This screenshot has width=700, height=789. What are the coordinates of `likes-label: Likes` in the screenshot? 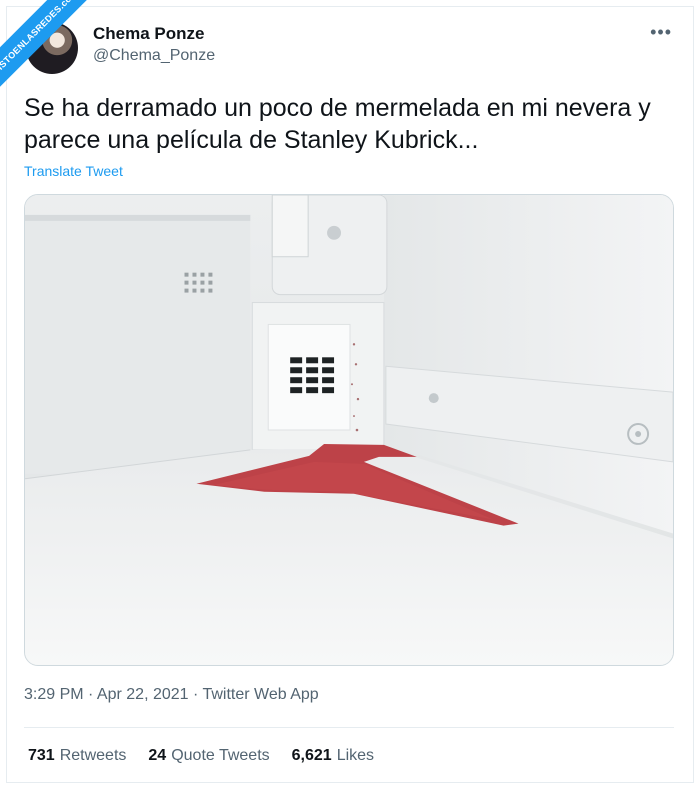 It's located at (355, 755).